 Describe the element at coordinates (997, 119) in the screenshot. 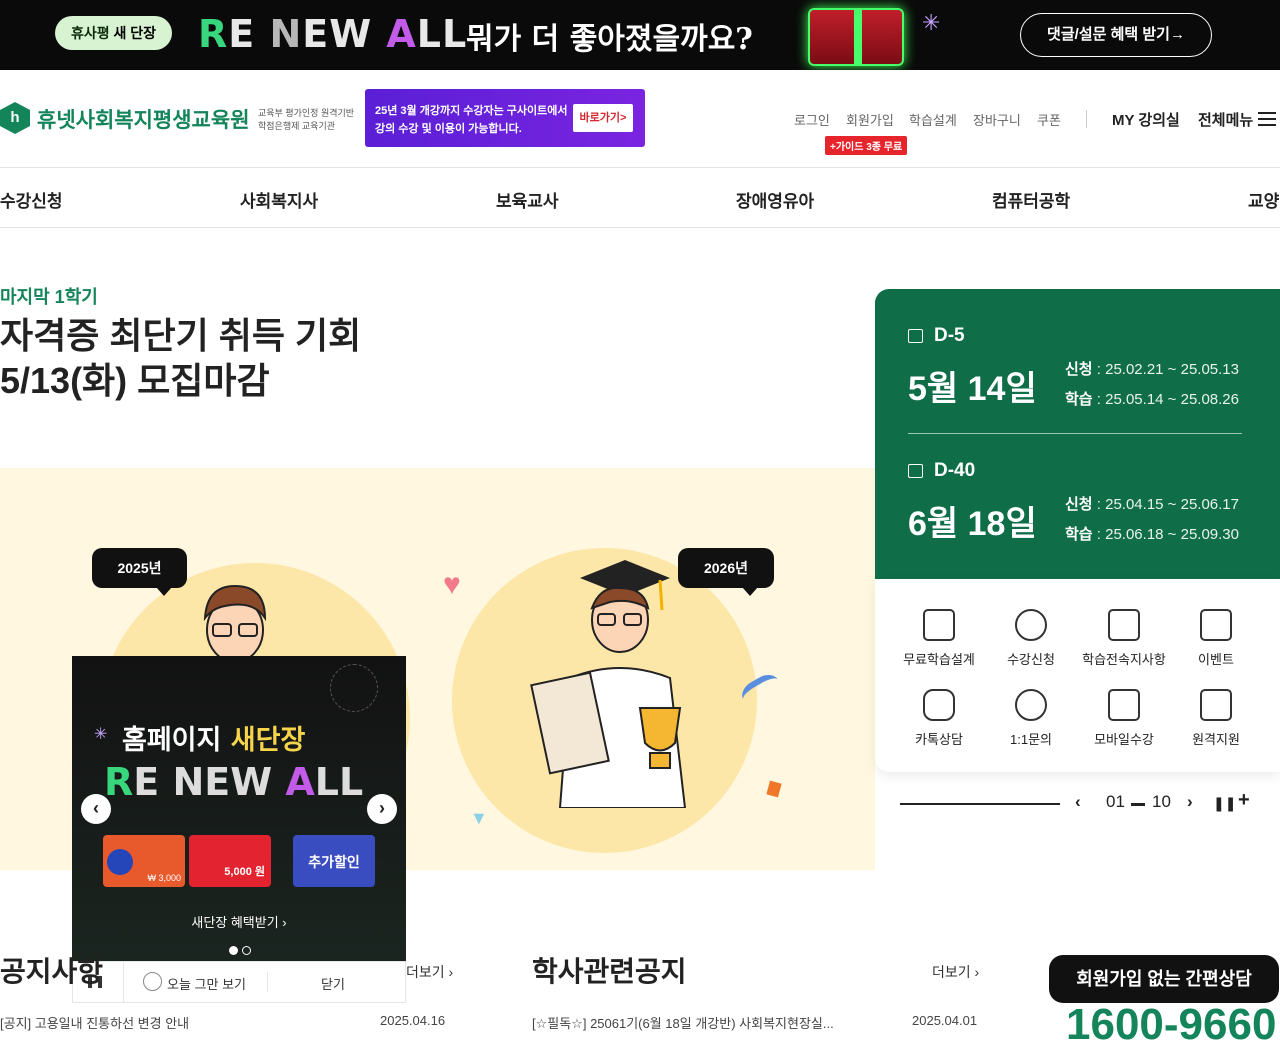

I see `cart-link: 장바구니` at that location.